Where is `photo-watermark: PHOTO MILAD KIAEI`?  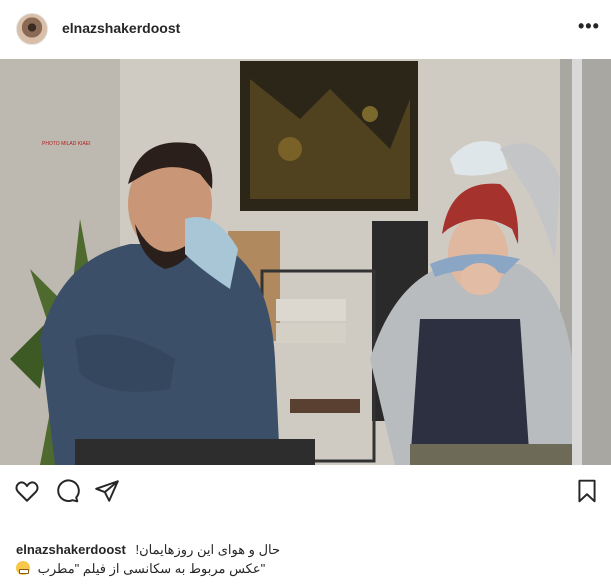 photo-watermark: PHOTO MILAD KIAEI is located at coordinates (66, 144).